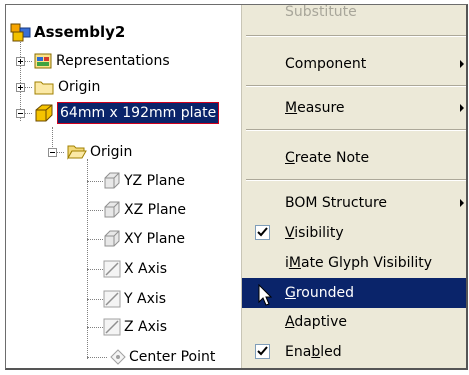  Describe the element at coordinates (154, 239) in the screenshot. I see `tree-item-label: XY Plane` at that location.